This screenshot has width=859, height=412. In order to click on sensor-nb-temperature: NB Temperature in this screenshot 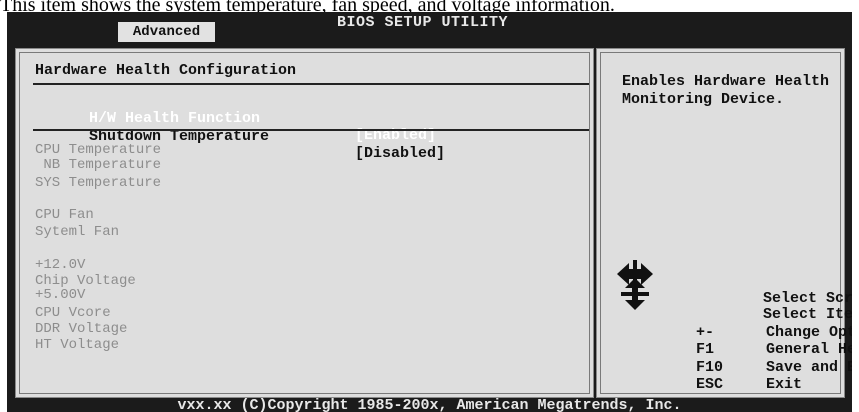, I will do `click(98, 165)`.